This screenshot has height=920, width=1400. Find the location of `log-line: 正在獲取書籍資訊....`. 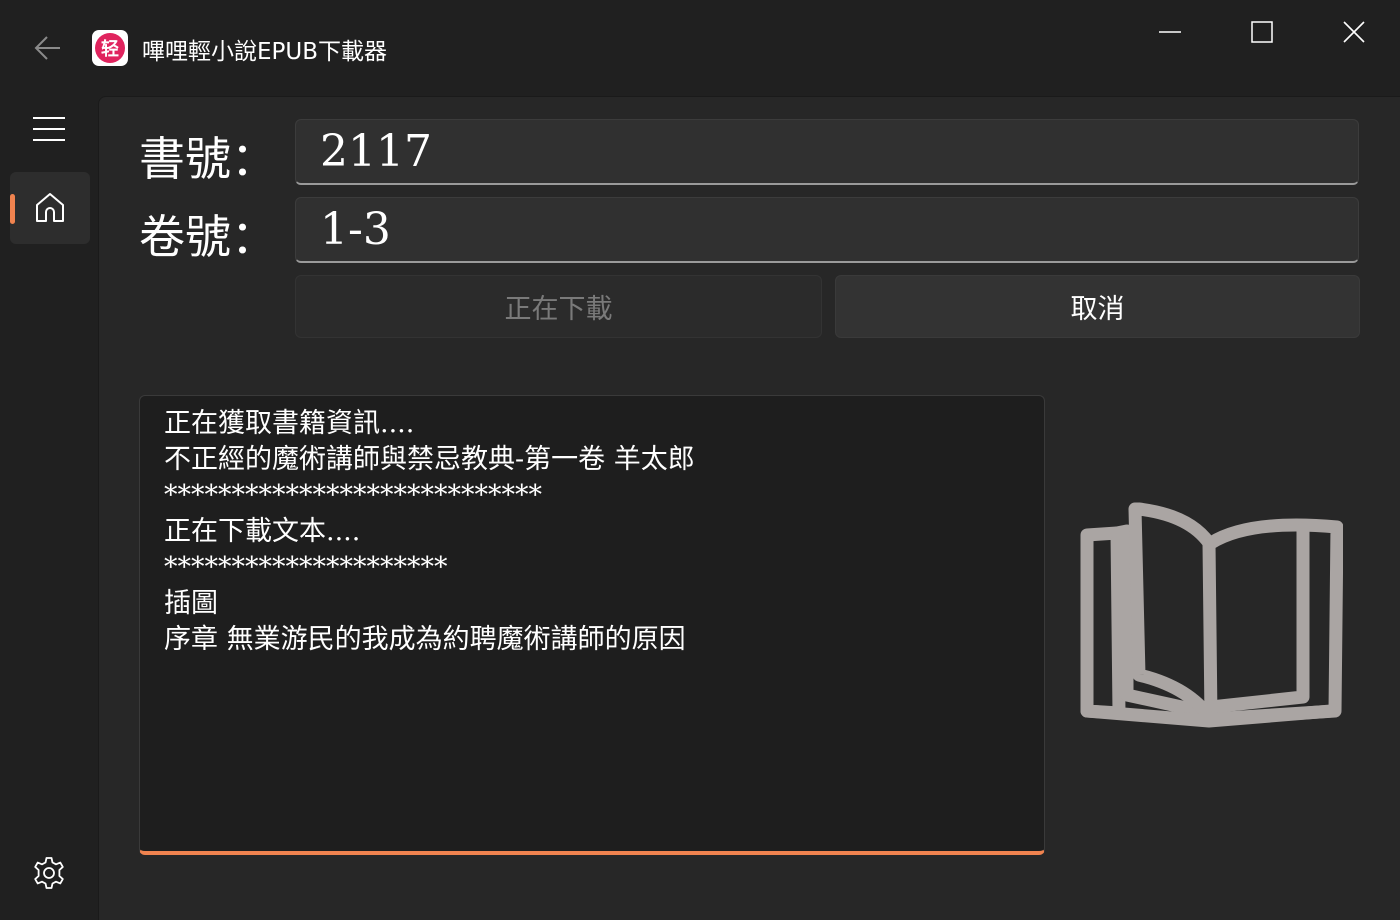

log-line: 正在獲取書籍資訊.... is located at coordinates (289, 423).